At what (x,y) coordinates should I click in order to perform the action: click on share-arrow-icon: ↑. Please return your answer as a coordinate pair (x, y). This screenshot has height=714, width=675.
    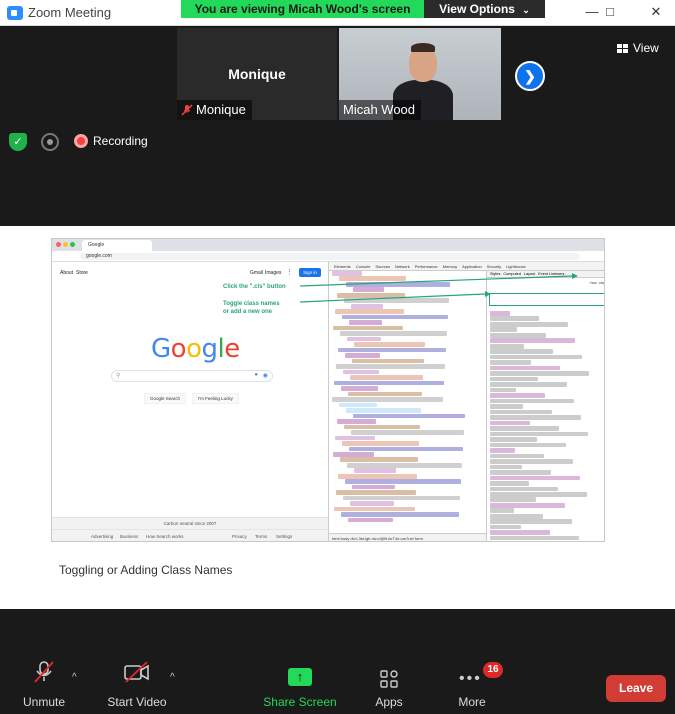
    Looking at the image, I should click on (300, 677).